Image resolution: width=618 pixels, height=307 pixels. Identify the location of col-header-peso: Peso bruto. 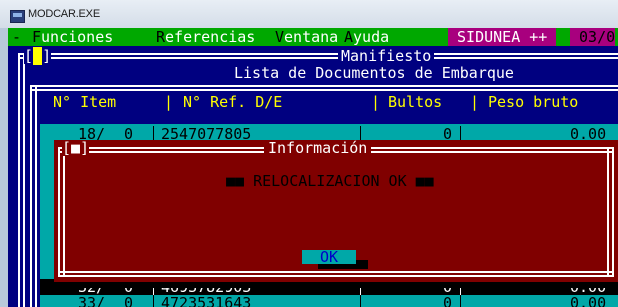
(533, 102).